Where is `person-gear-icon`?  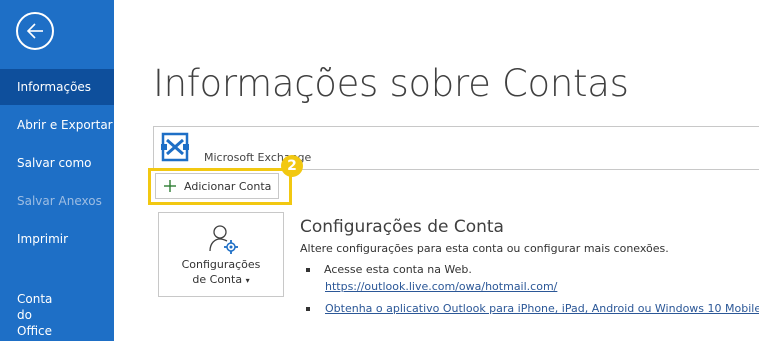 person-gear-icon is located at coordinates (223, 239).